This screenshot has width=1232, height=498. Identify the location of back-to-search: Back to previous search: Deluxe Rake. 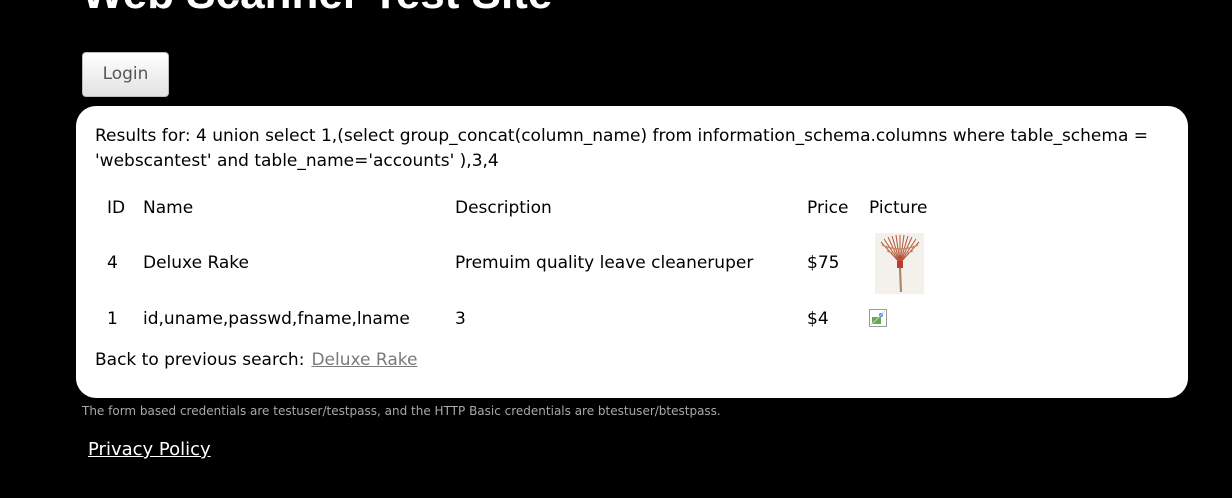
(256, 360).